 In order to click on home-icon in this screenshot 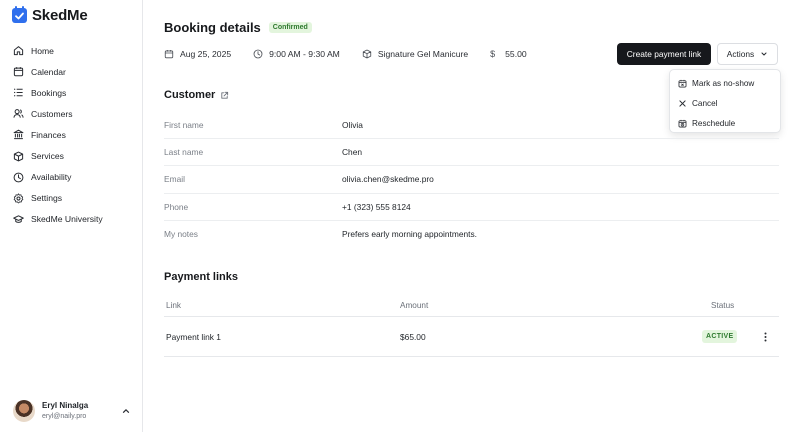, I will do `click(18, 51)`.